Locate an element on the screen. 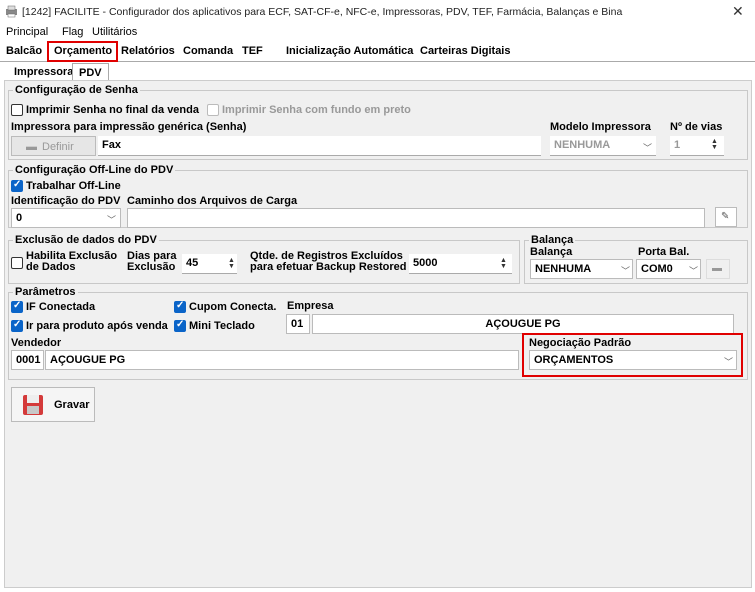  print-senha-bg-label: Imprimir Senha com fundo em preto is located at coordinates (316, 110).